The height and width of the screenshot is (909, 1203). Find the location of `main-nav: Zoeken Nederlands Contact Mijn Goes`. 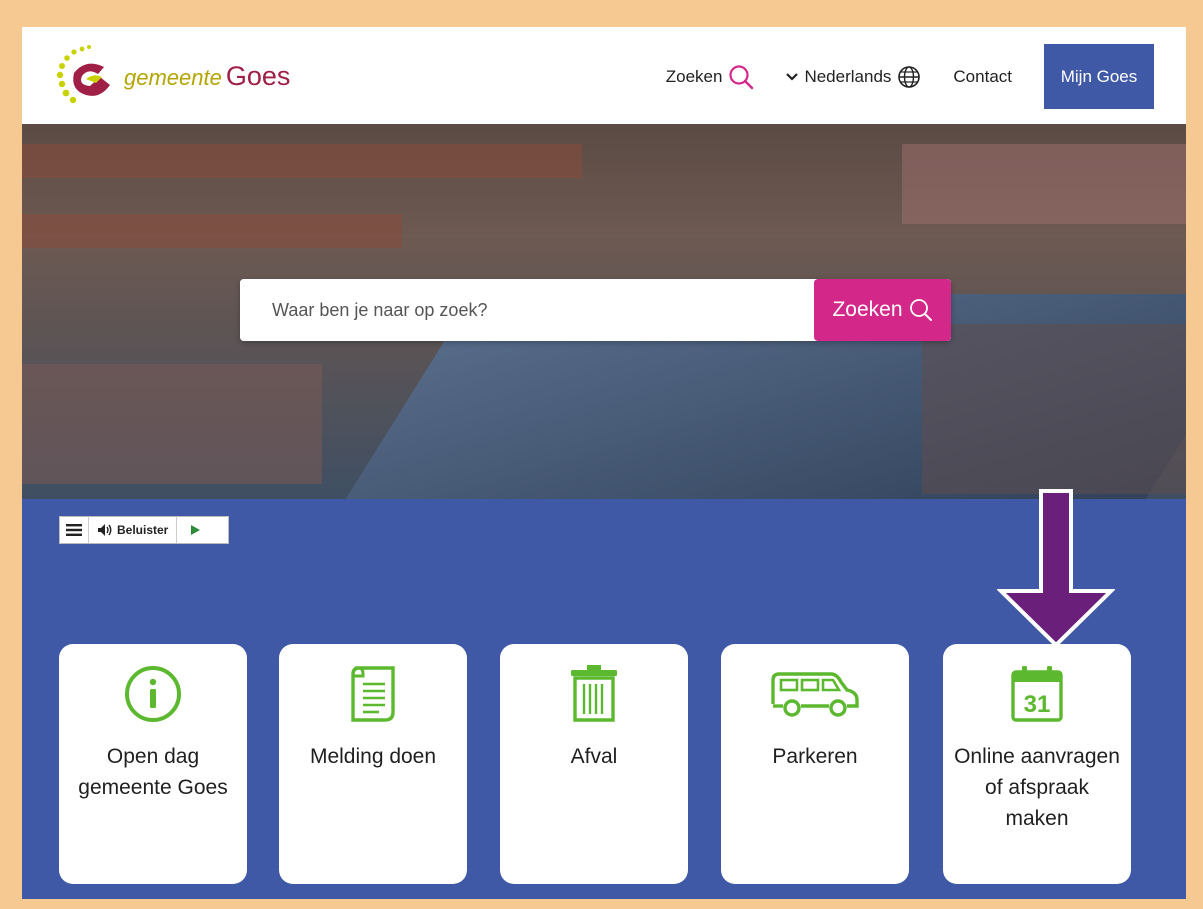

main-nav: Zoeken Nederlands Contact Mijn Goes is located at coordinates (910, 76).